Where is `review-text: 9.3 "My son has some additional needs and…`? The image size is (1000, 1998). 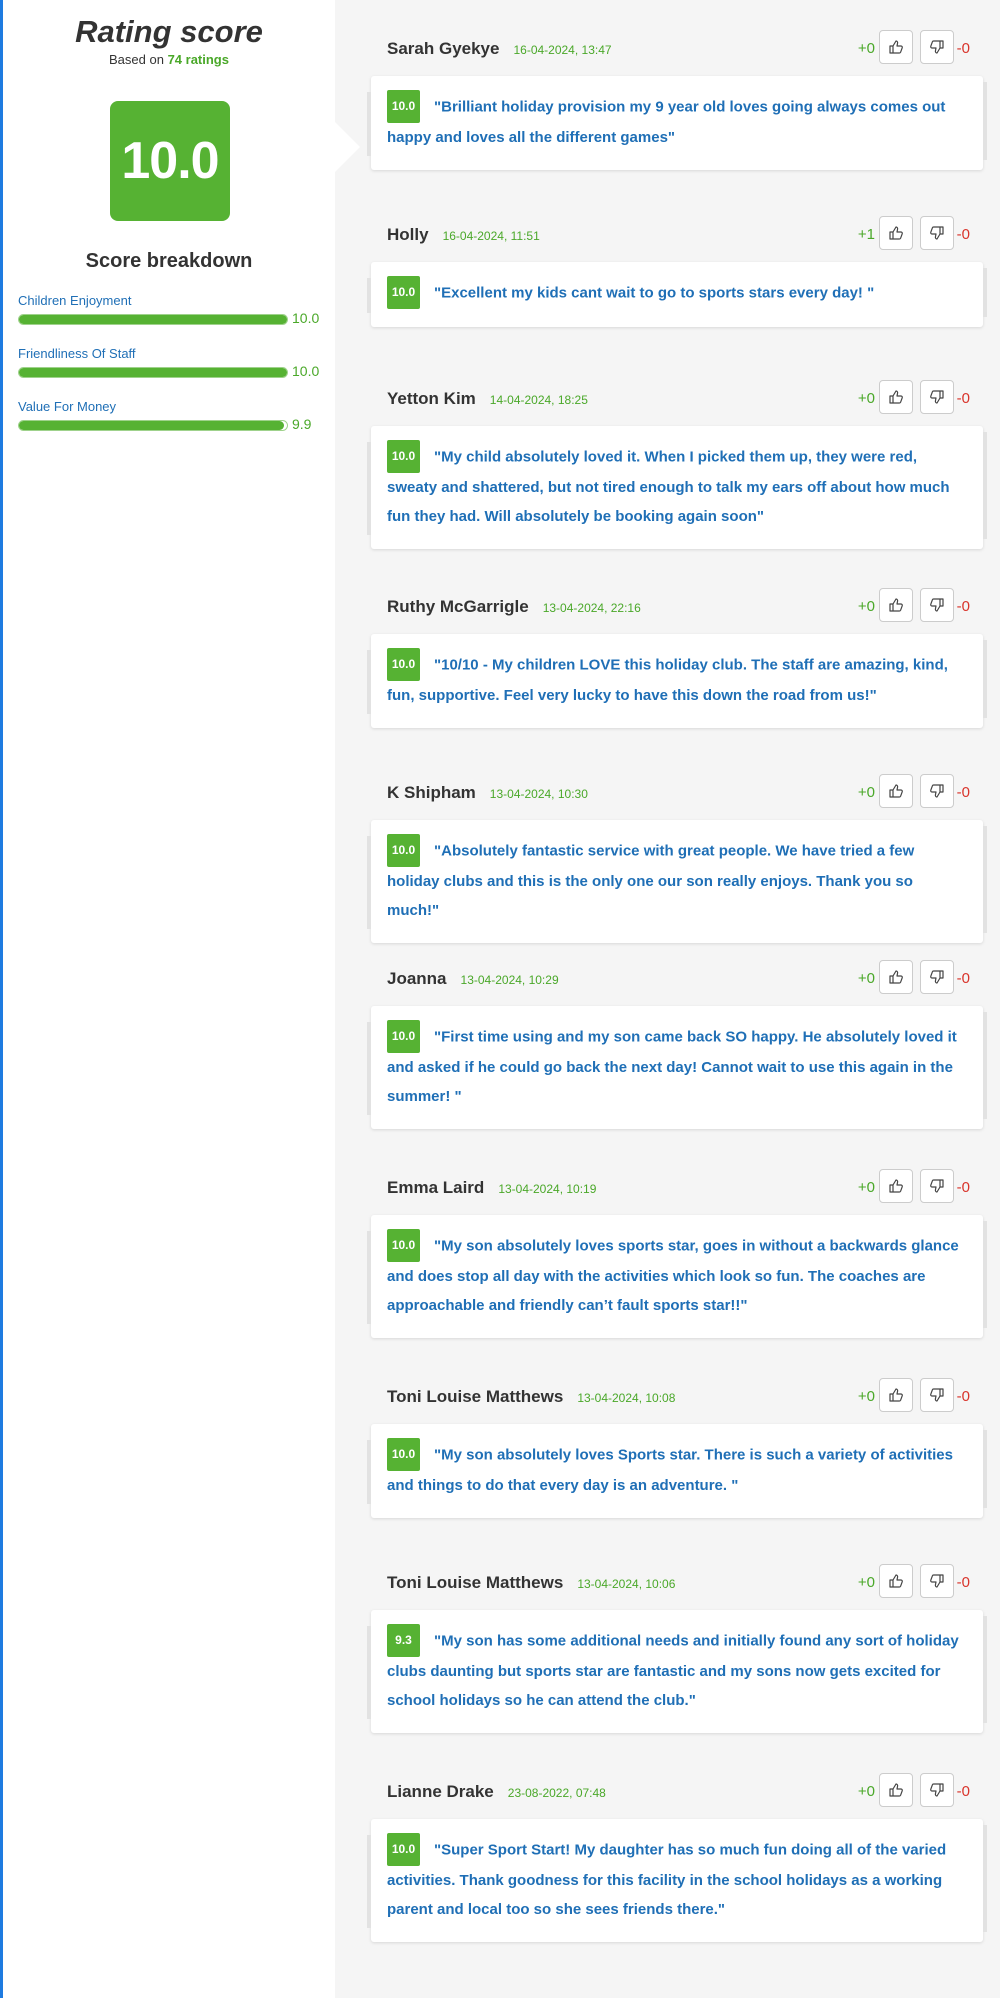 review-text: 9.3 "My son has some additional needs and… is located at coordinates (677, 1669).